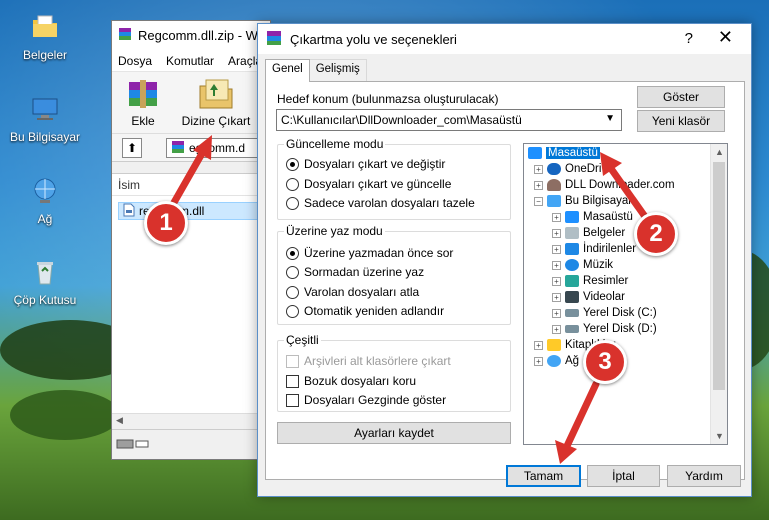 This screenshot has width=769, height=520. I want to click on misc-option-subfolders: Arşivleri alt klasörlere çıkart, so click(368, 361).